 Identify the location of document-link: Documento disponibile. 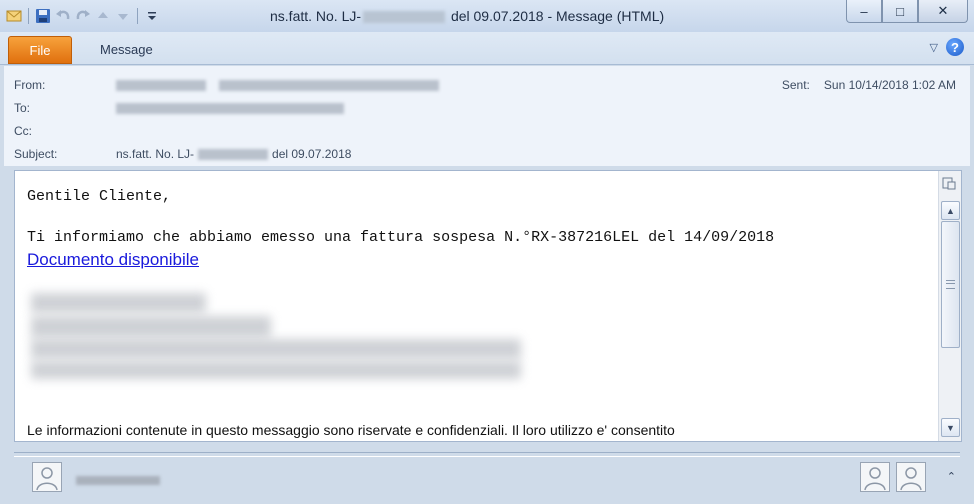
(113, 260).